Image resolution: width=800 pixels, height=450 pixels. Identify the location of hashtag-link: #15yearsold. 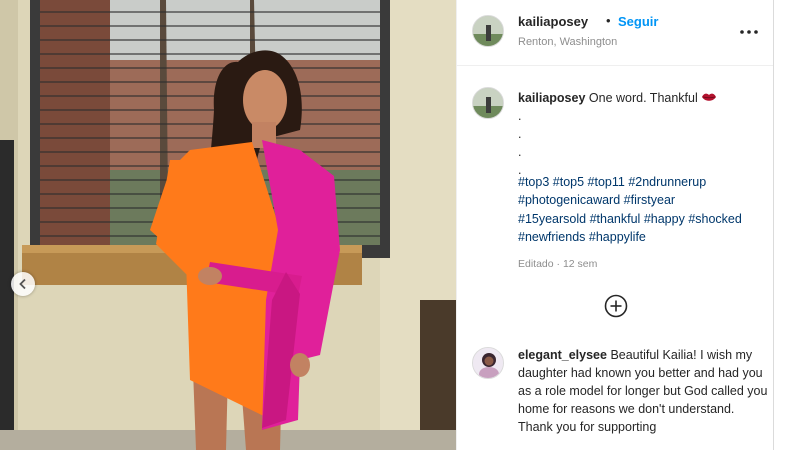
(552, 219).